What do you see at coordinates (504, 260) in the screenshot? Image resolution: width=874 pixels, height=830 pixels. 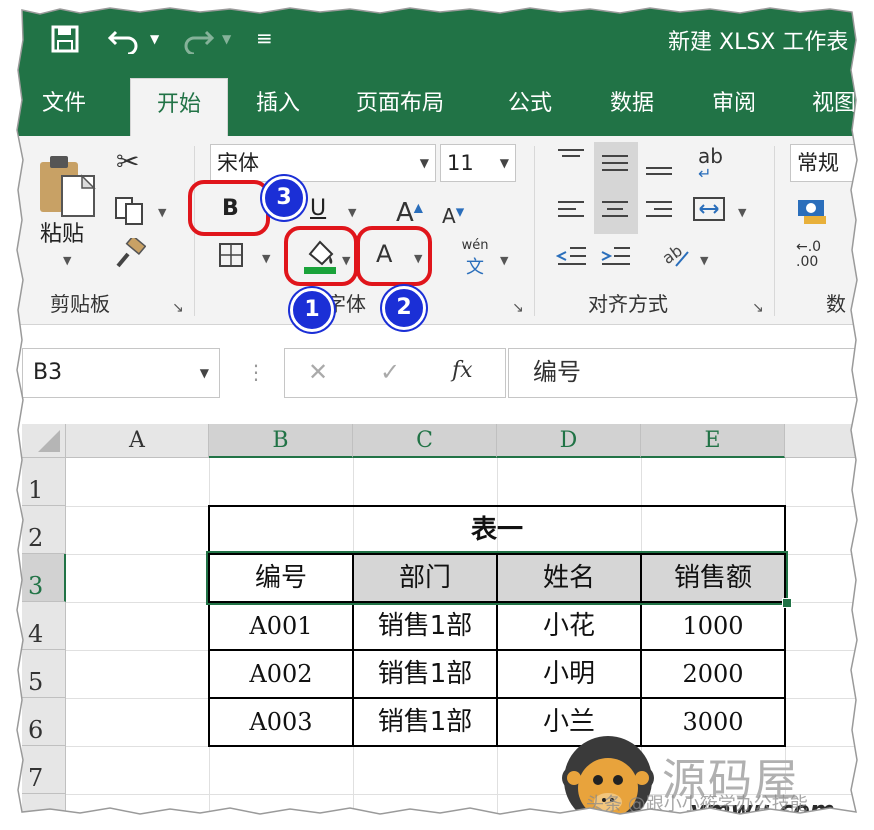 I see `phonetic-dropdown-icon: ▼` at bounding box center [504, 260].